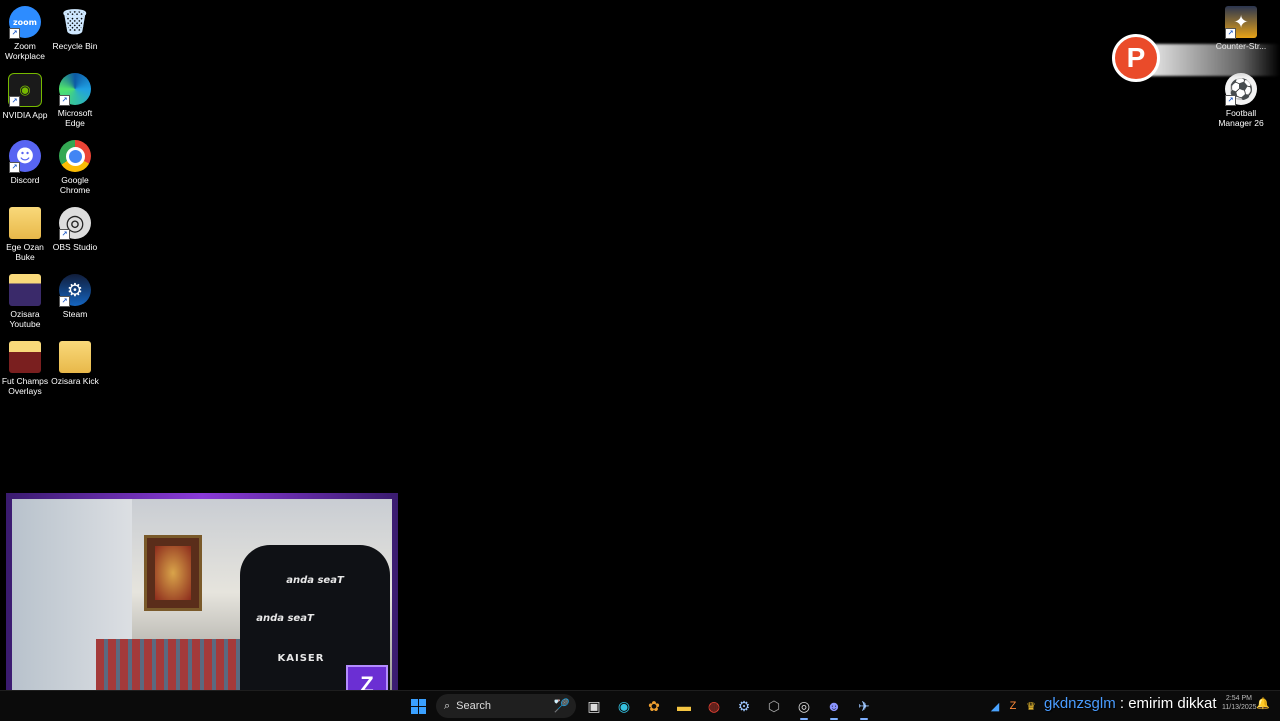  I want to click on taskbar-steam-2: ✈, so click(864, 707).